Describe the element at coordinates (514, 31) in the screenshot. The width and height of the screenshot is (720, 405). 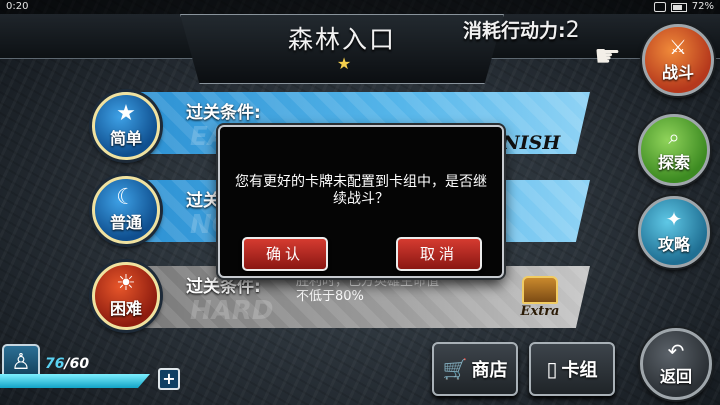
I see `action-cost-label: 消耗行动力:` at that location.